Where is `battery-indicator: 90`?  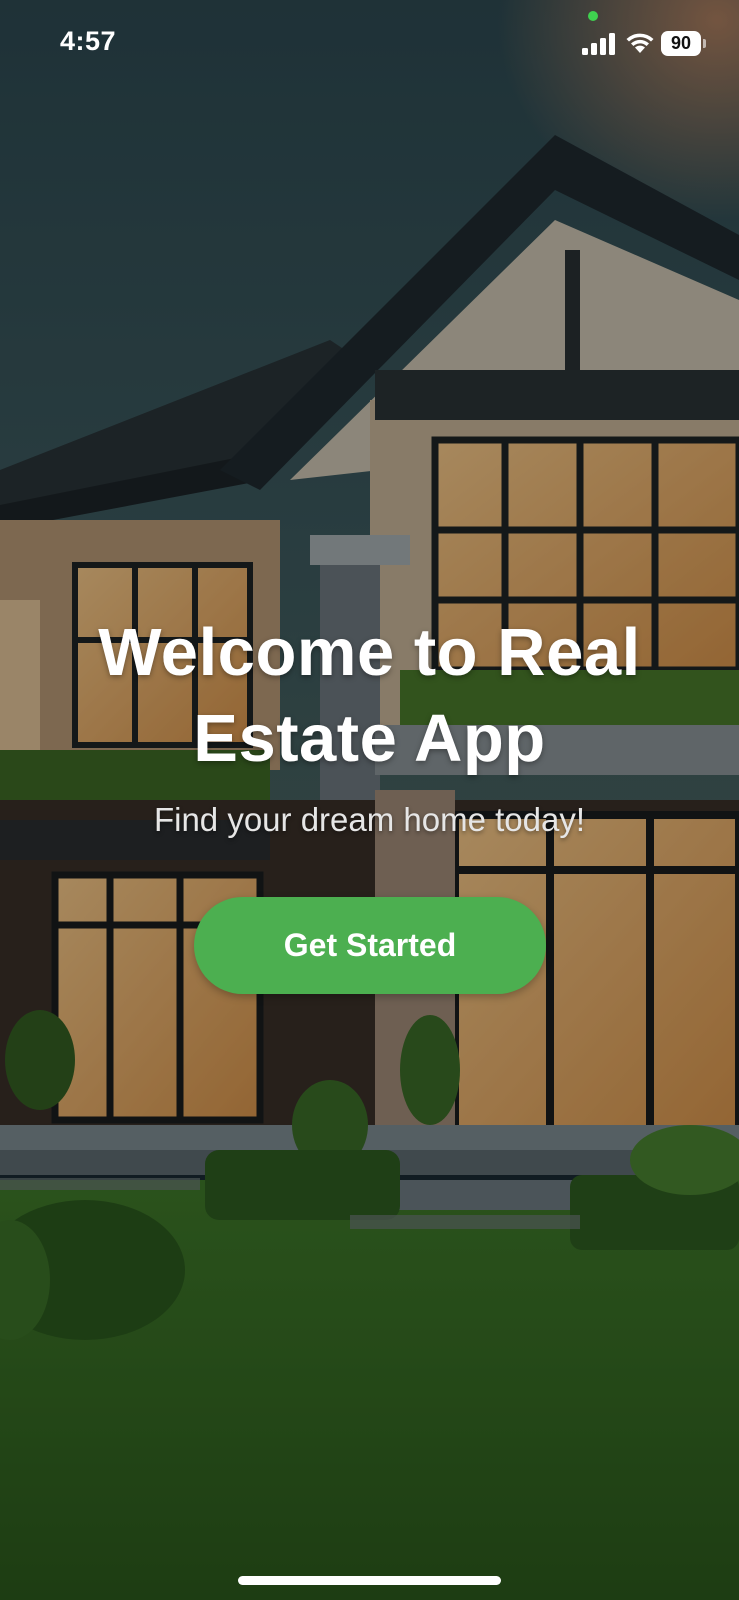 battery-indicator: 90 is located at coordinates (684, 43).